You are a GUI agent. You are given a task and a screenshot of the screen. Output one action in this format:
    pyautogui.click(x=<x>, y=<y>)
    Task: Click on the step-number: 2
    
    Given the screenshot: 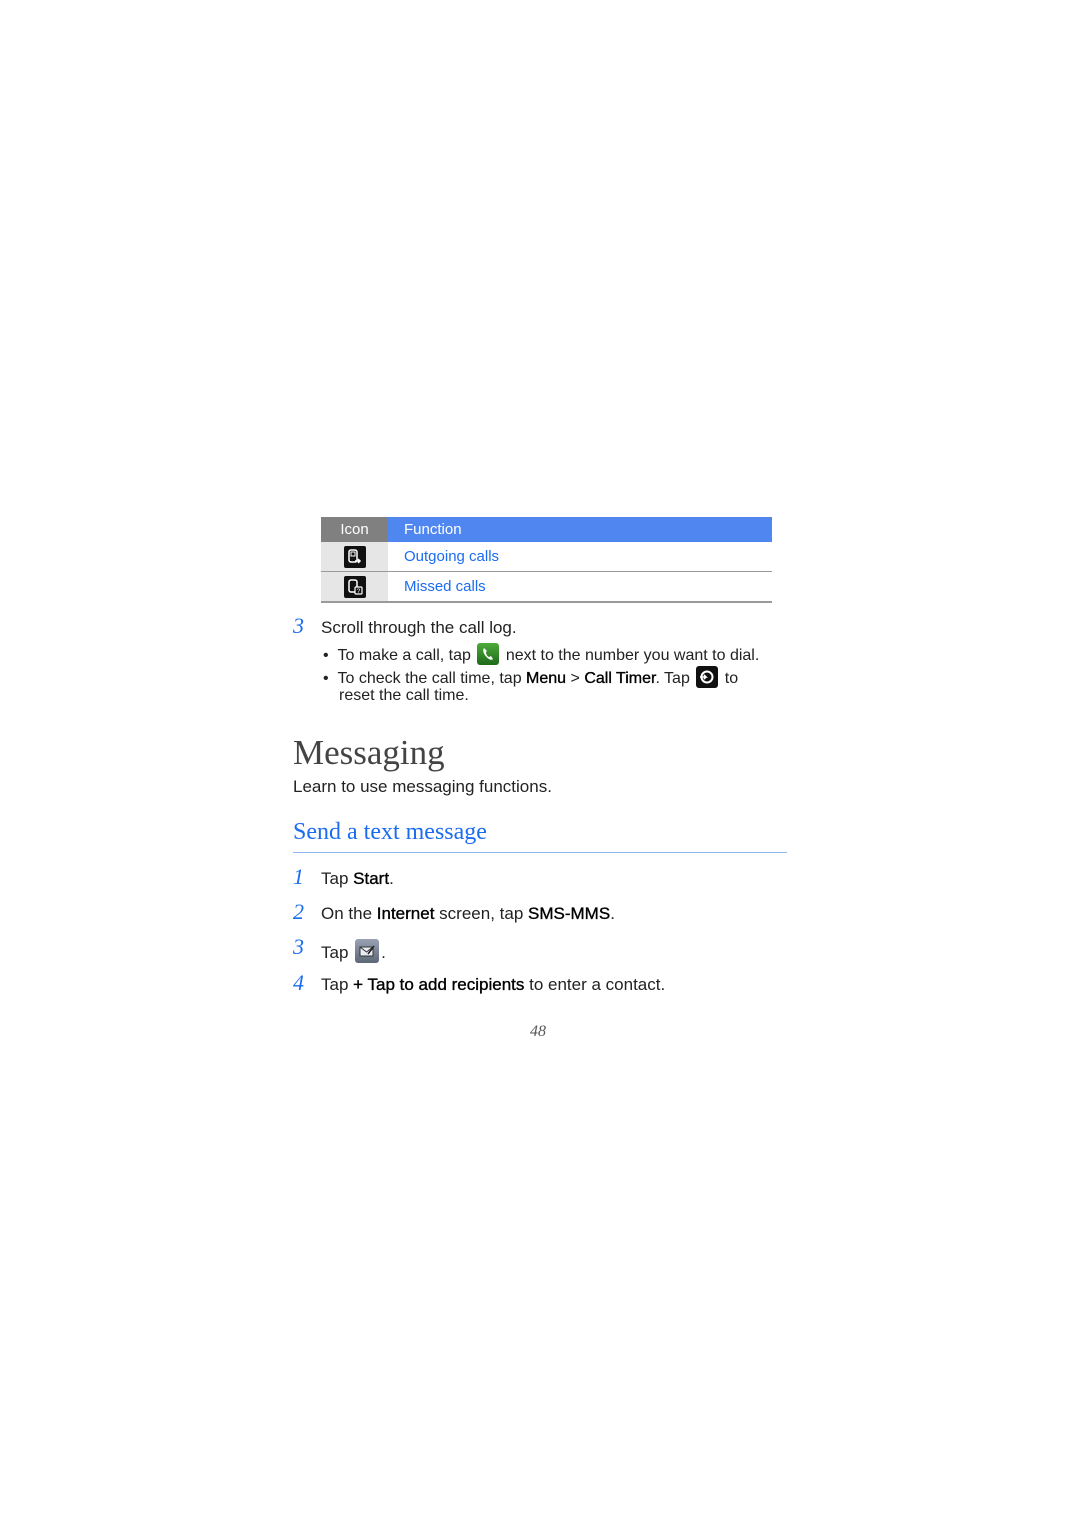 What is the action you would take?
    pyautogui.click(x=298, y=911)
    